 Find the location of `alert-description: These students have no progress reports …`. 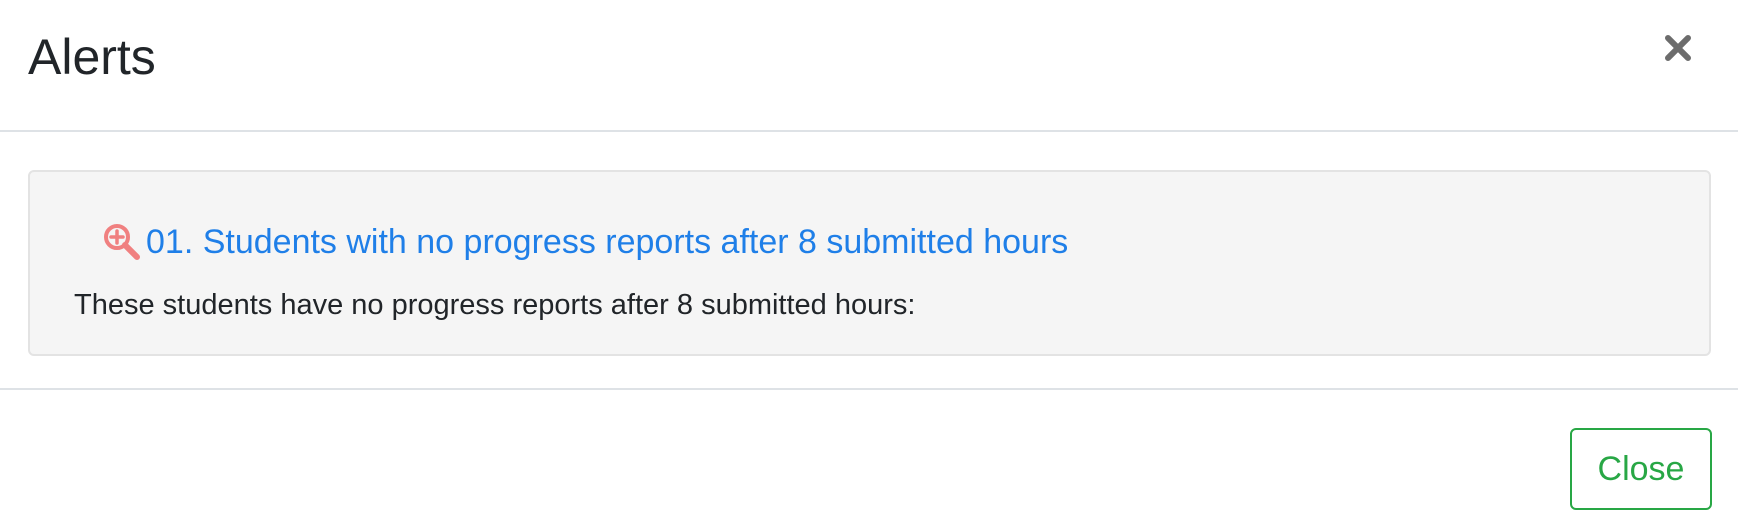

alert-description: These students have no progress reports … is located at coordinates (495, 305).